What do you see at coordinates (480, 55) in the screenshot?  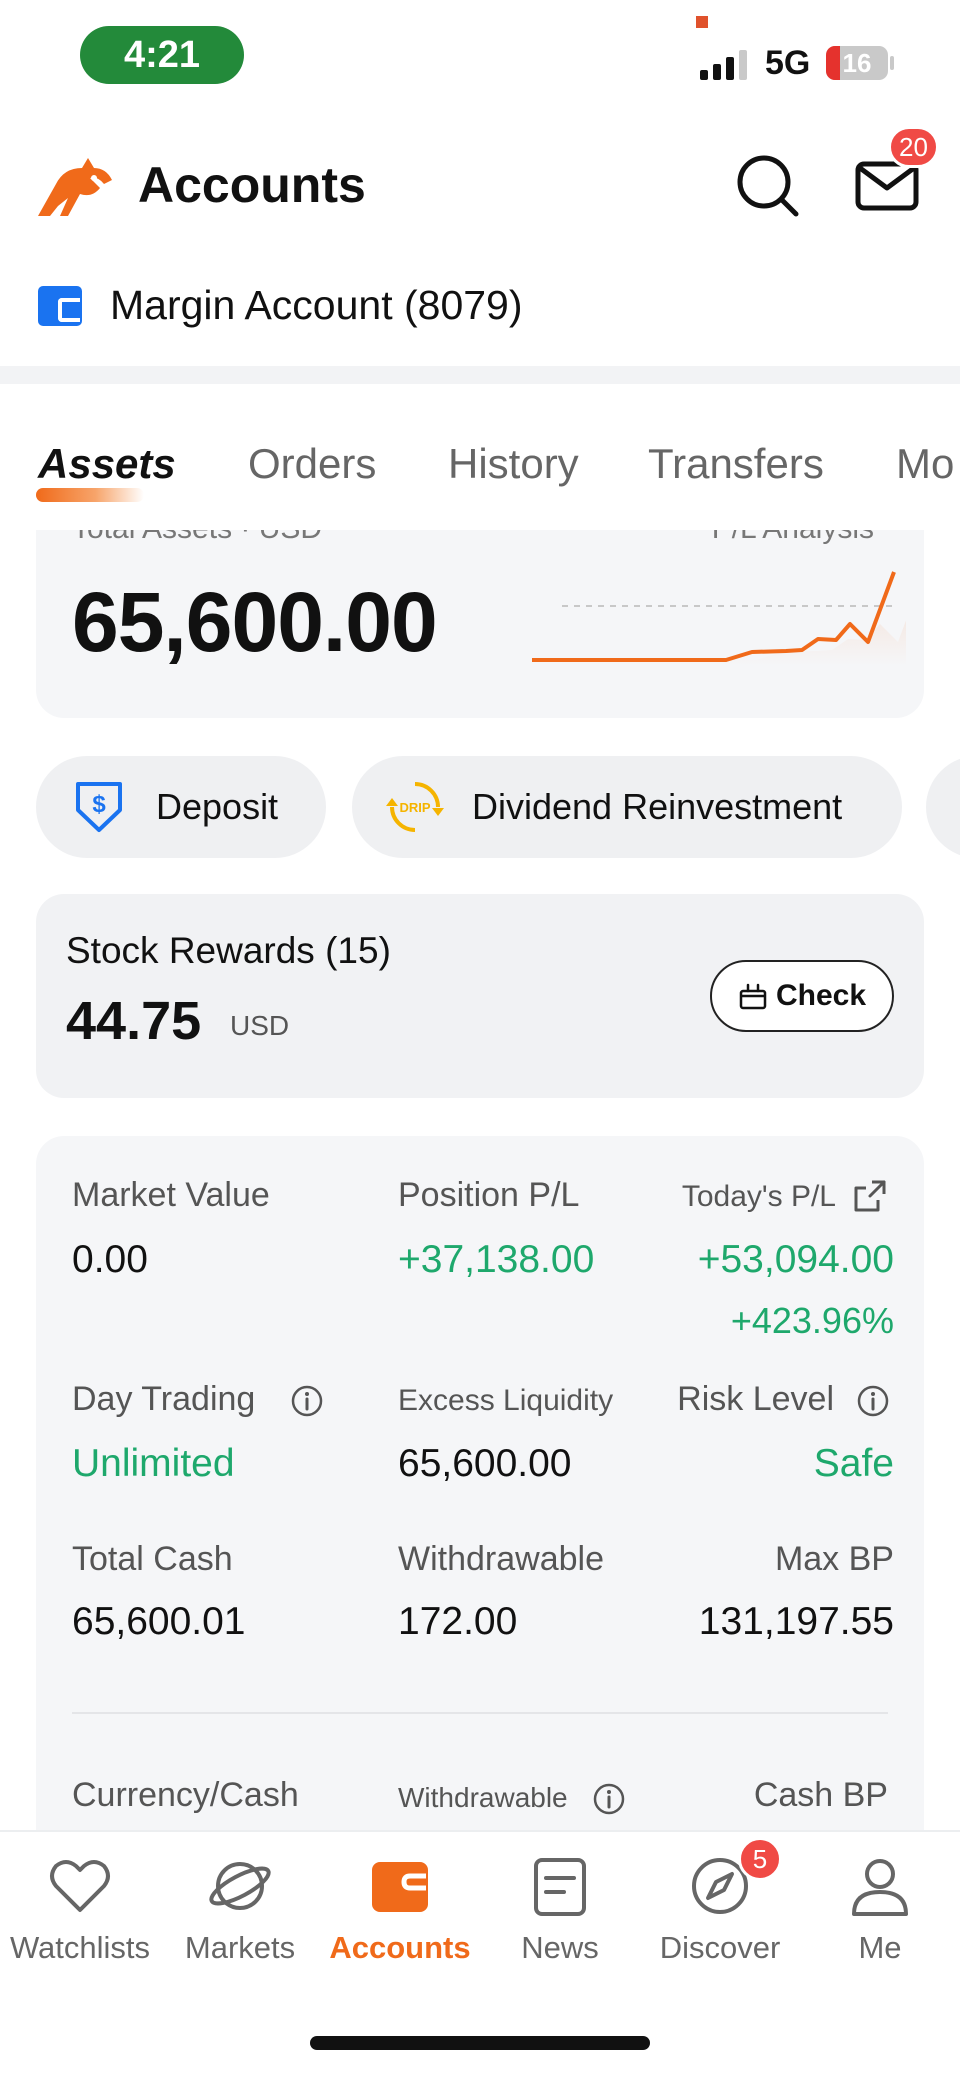 I see `status-bar: 4:21 5G 16` at bounding box center [480, 55].